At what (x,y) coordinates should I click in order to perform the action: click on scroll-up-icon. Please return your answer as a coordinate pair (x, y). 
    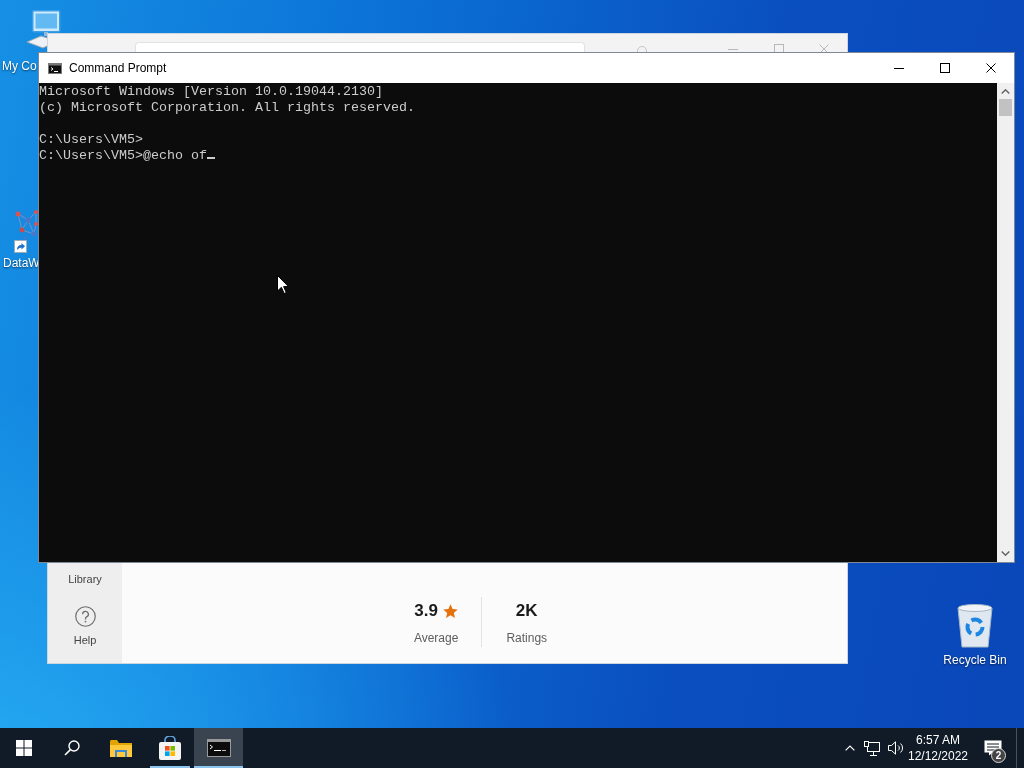
    Looking at the image, I should click on (1005, 91).